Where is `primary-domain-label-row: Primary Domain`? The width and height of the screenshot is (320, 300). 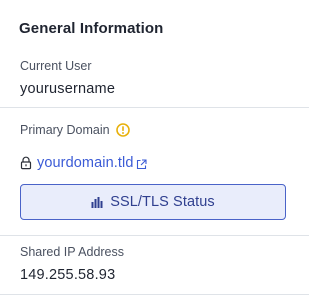 primary-domain-label-row: Primary Domain is located at coordinates (164, 130).